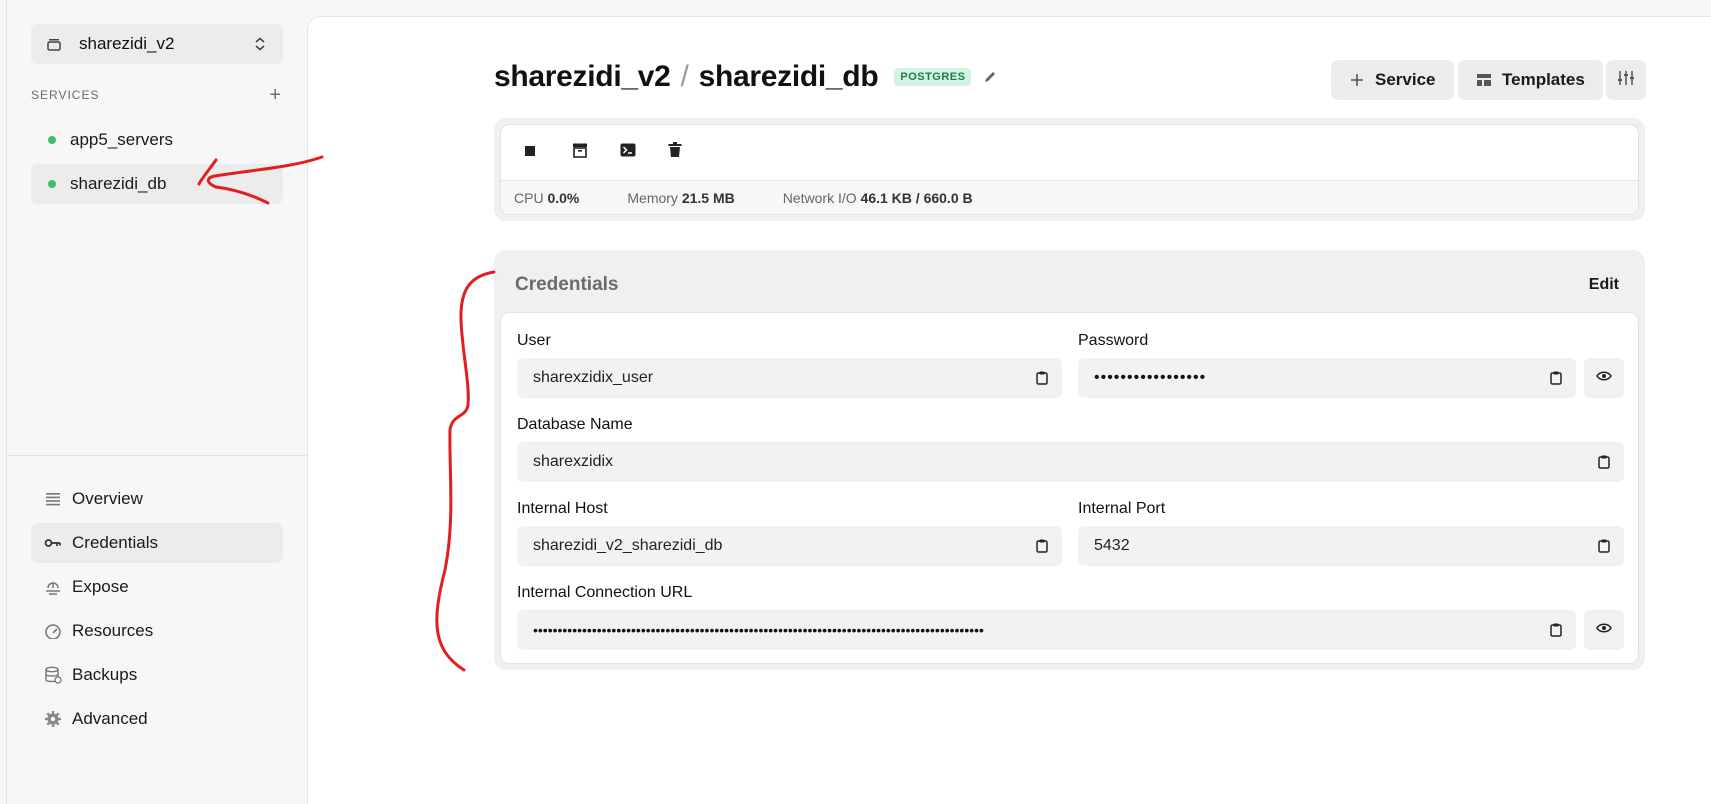  What do you see at coordinates (692, 153) in the screenshot?
I see `delete-button` at bounding box center [692, 153].